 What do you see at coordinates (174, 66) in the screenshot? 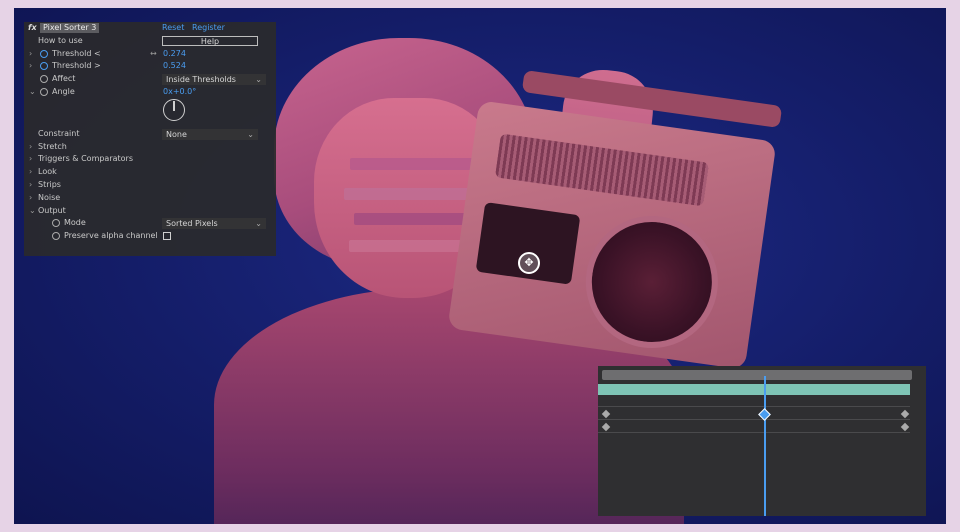
I see `threshold-gt-value: 0.524` at bounding box center [174, 66].